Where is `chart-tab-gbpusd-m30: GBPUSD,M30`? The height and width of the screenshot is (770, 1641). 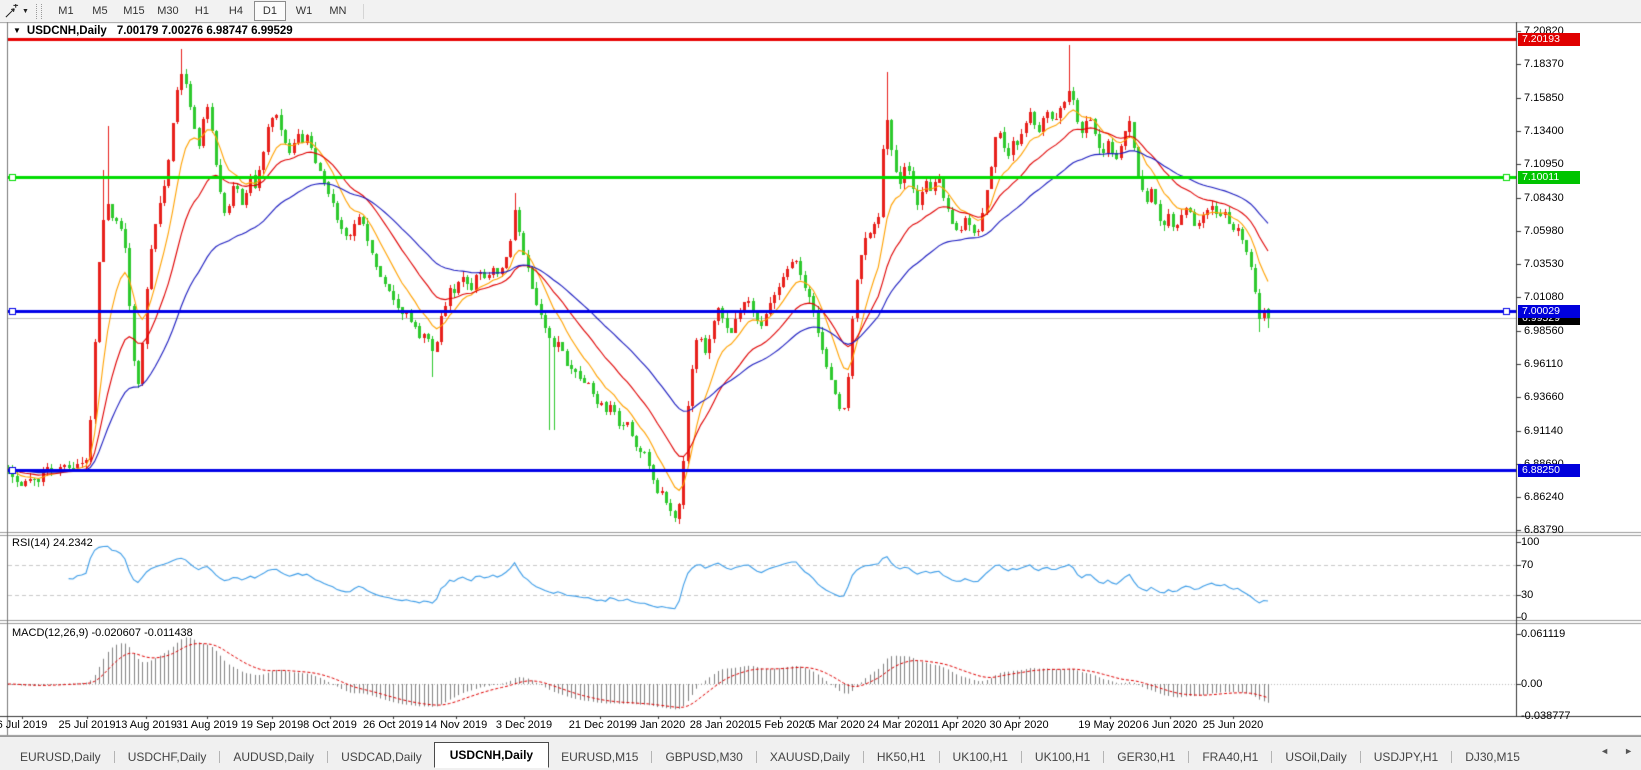 chart-tab-gbpusd-m30: GBPUSD,M30 is located at coordinates (703, 757).